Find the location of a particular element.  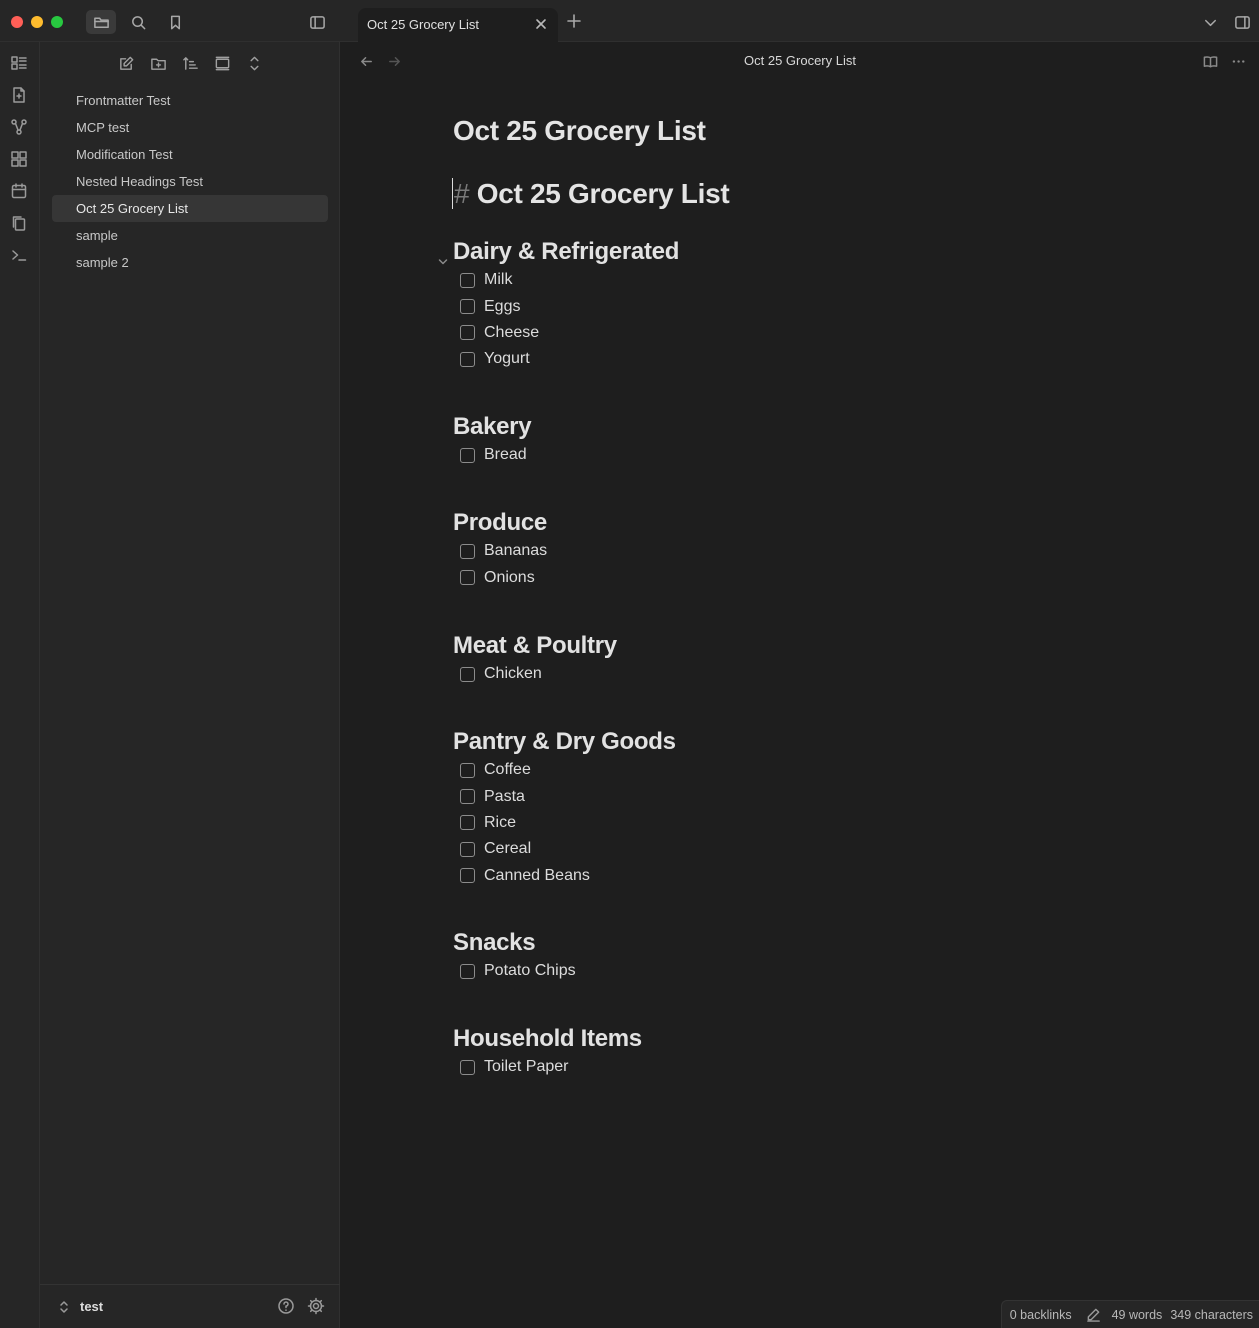

new-tab-button is located at coordinates (576, 23).